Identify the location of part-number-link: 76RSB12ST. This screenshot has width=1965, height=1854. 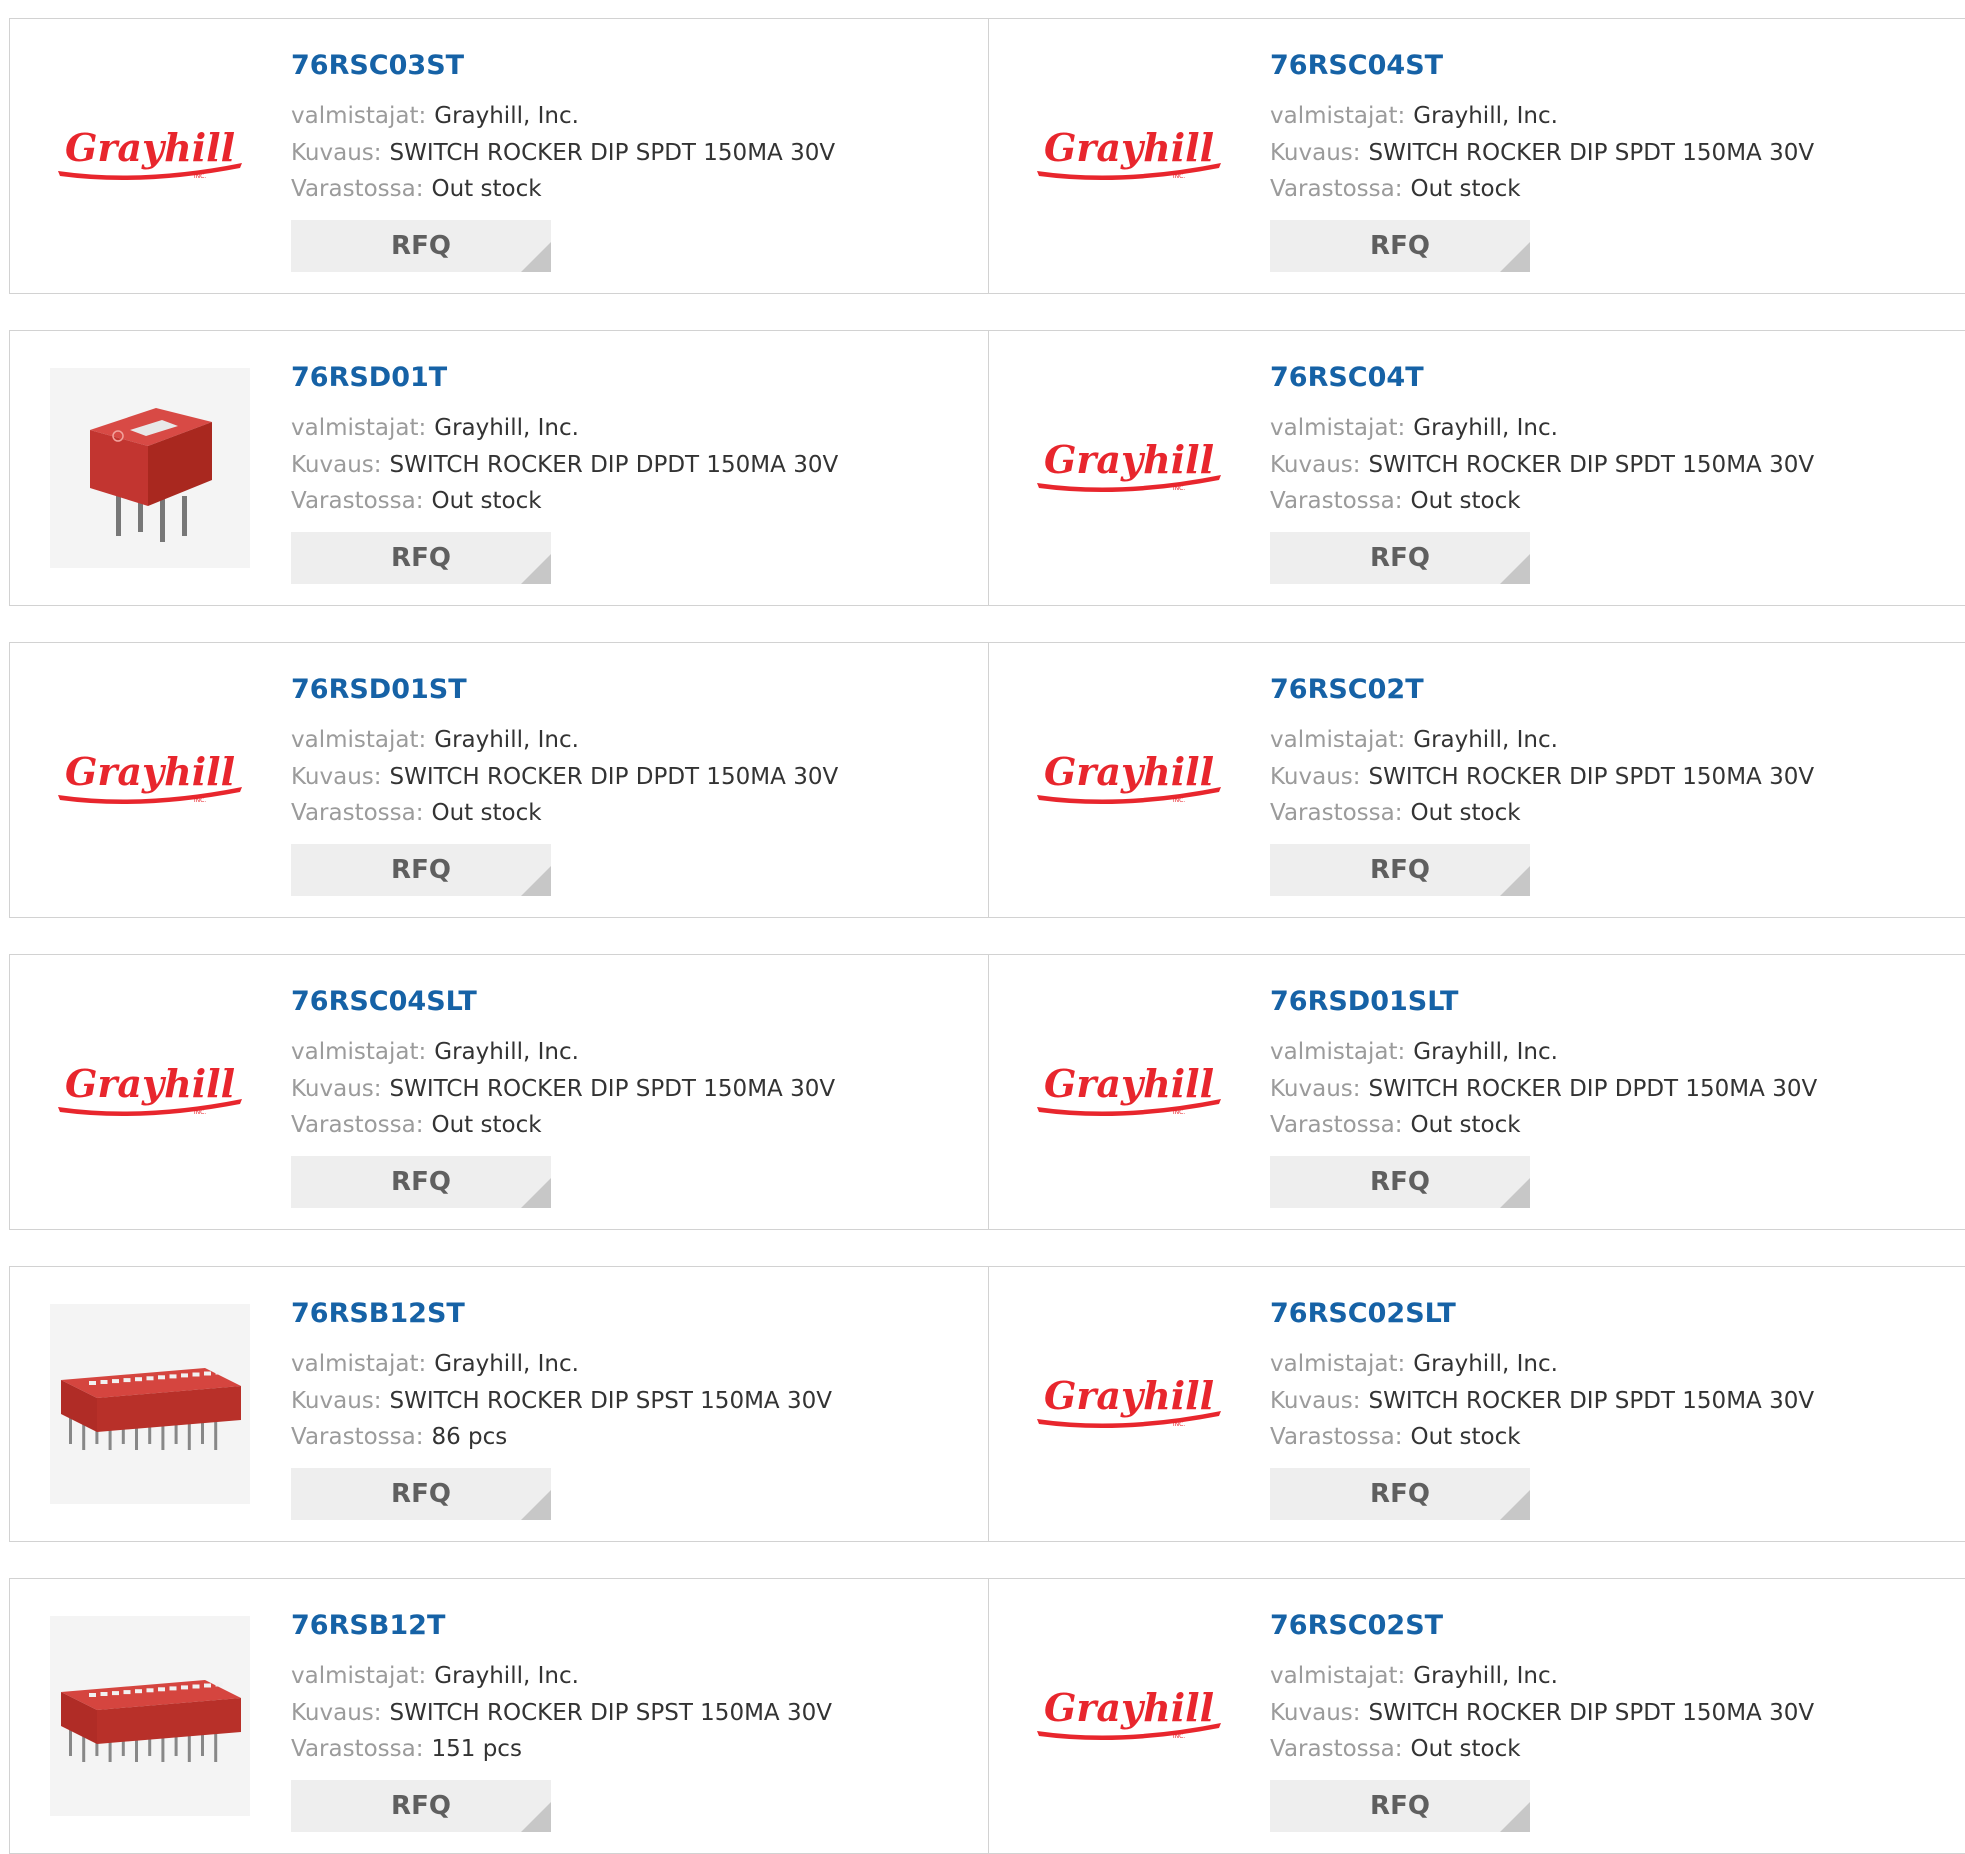
(378, 1313).